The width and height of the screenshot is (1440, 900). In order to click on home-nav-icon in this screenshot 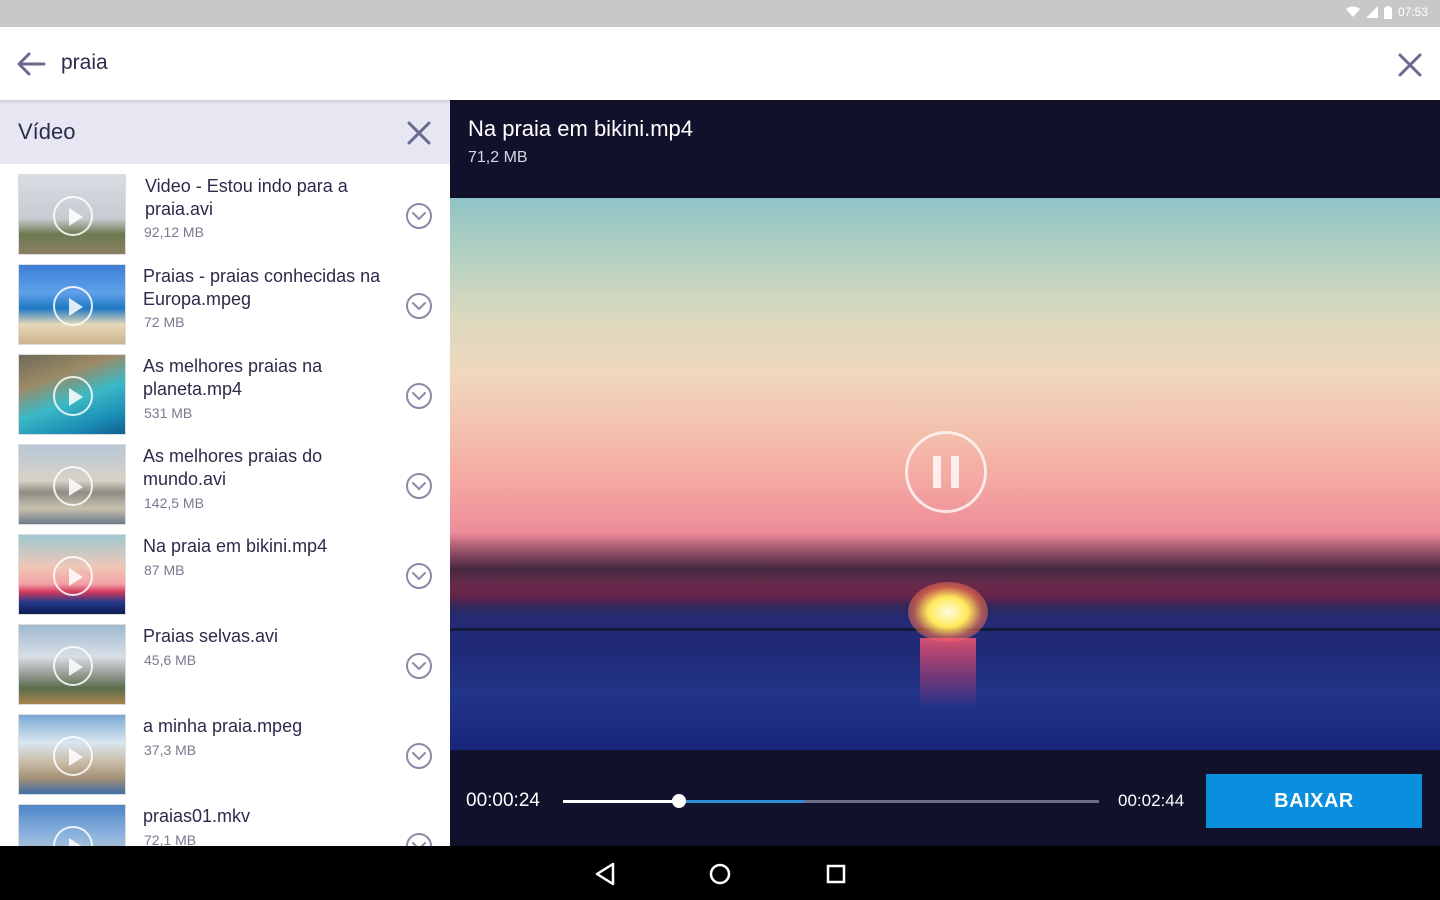, I will do `click(720, 874)`.